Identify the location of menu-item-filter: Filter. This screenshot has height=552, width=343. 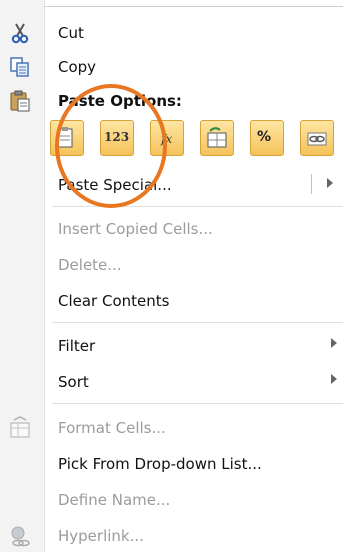
(171, 346).